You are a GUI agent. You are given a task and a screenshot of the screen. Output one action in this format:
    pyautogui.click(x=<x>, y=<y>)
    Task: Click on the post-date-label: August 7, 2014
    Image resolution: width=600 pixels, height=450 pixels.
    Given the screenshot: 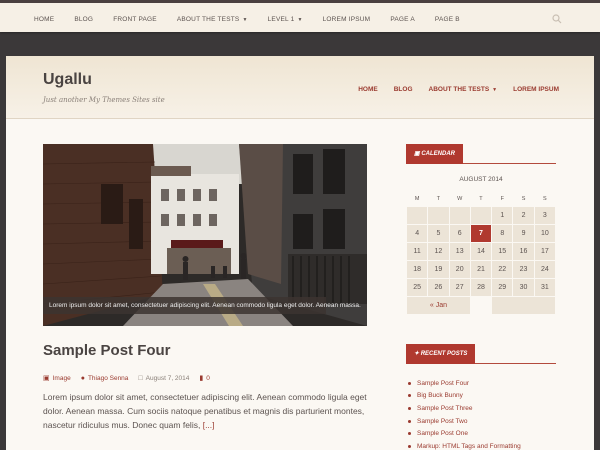 What is the action you would take?
    pyautogui.click(x=167, y=378)
    